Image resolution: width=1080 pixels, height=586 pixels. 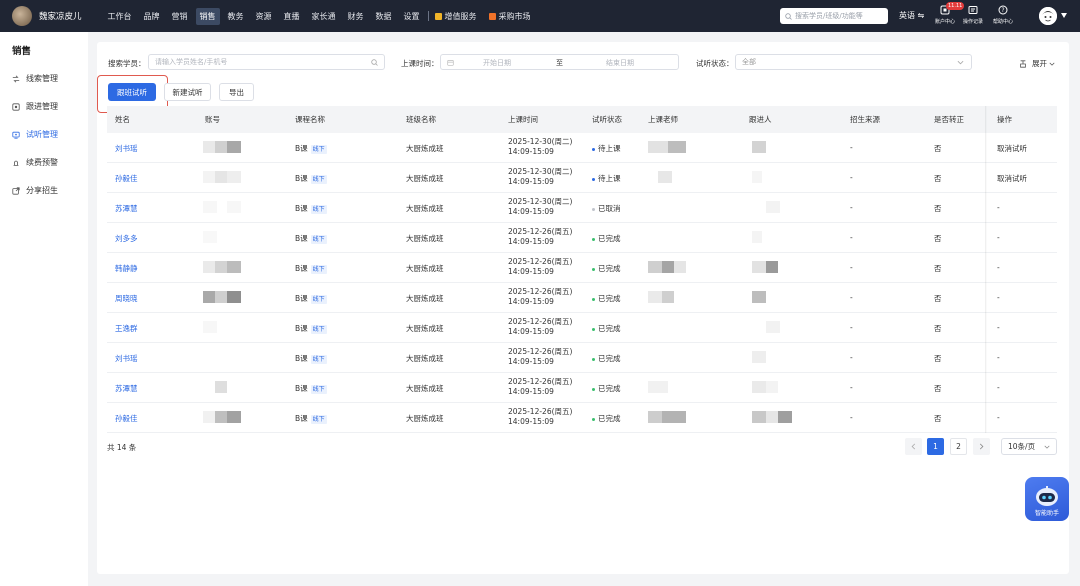 What do you see at coordinates (1064, 15) in the screenshot?
I see `chevron-down-icon` at bounding box center [1064, 15].